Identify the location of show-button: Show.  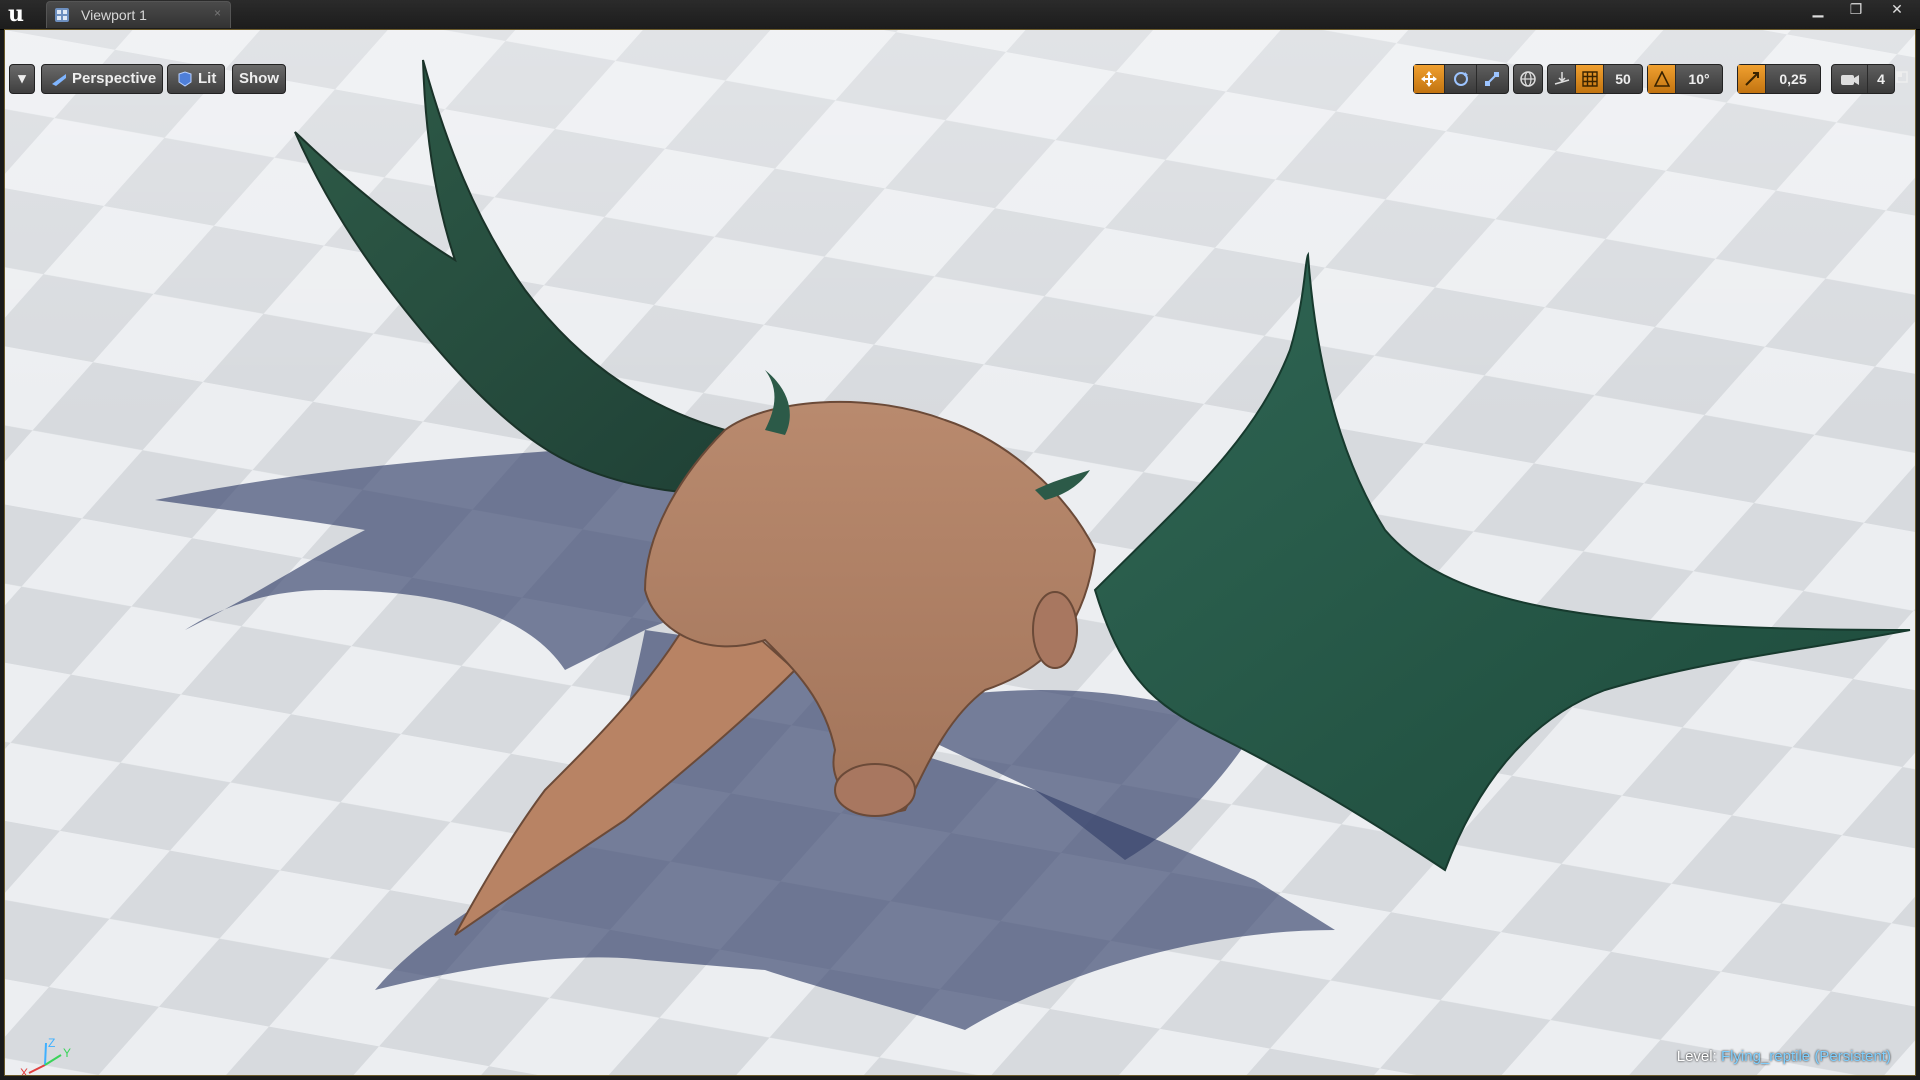
(259, 79).